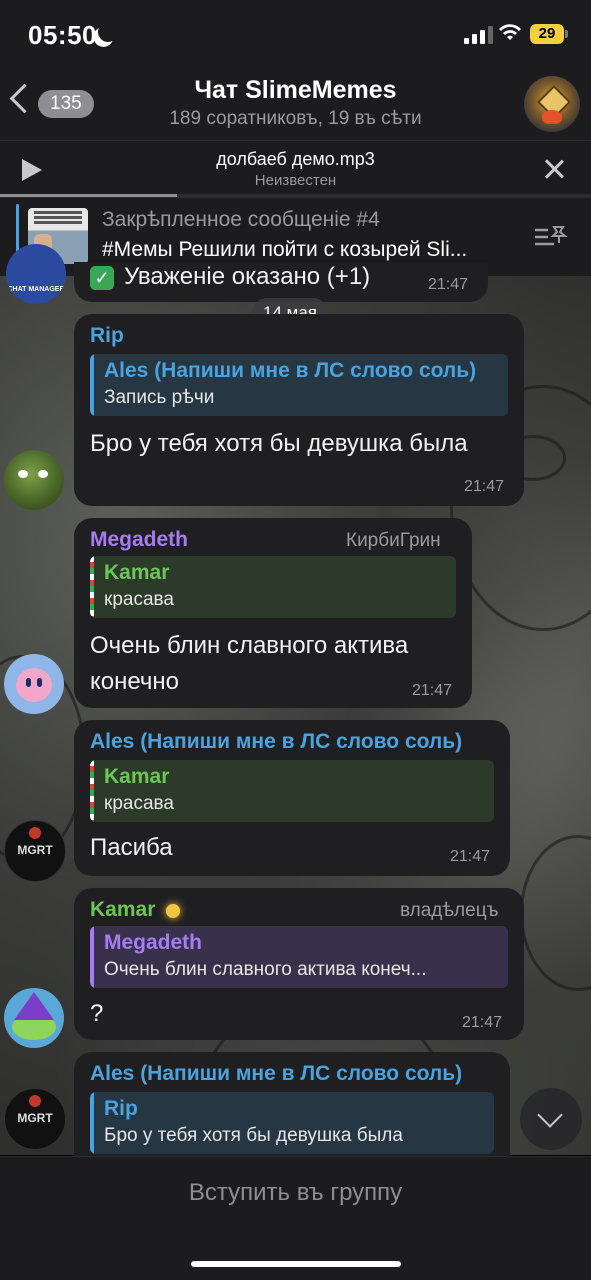 Image resolution: width=591 pixels, height=1280 pixels. Describe the element at coordinates (290, 370) in the screenshot. I see `reply-author: Ales (Напиши мне в ЛС слово соль)` at that location.